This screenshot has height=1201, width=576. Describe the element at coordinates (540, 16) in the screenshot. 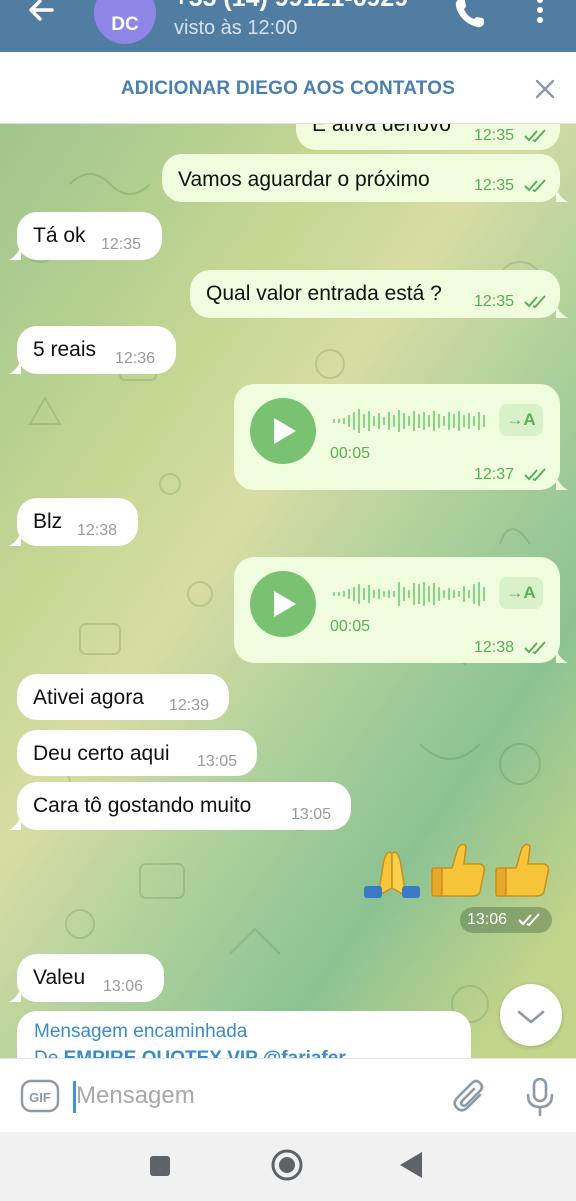

I see `more-options-icon` at that location.